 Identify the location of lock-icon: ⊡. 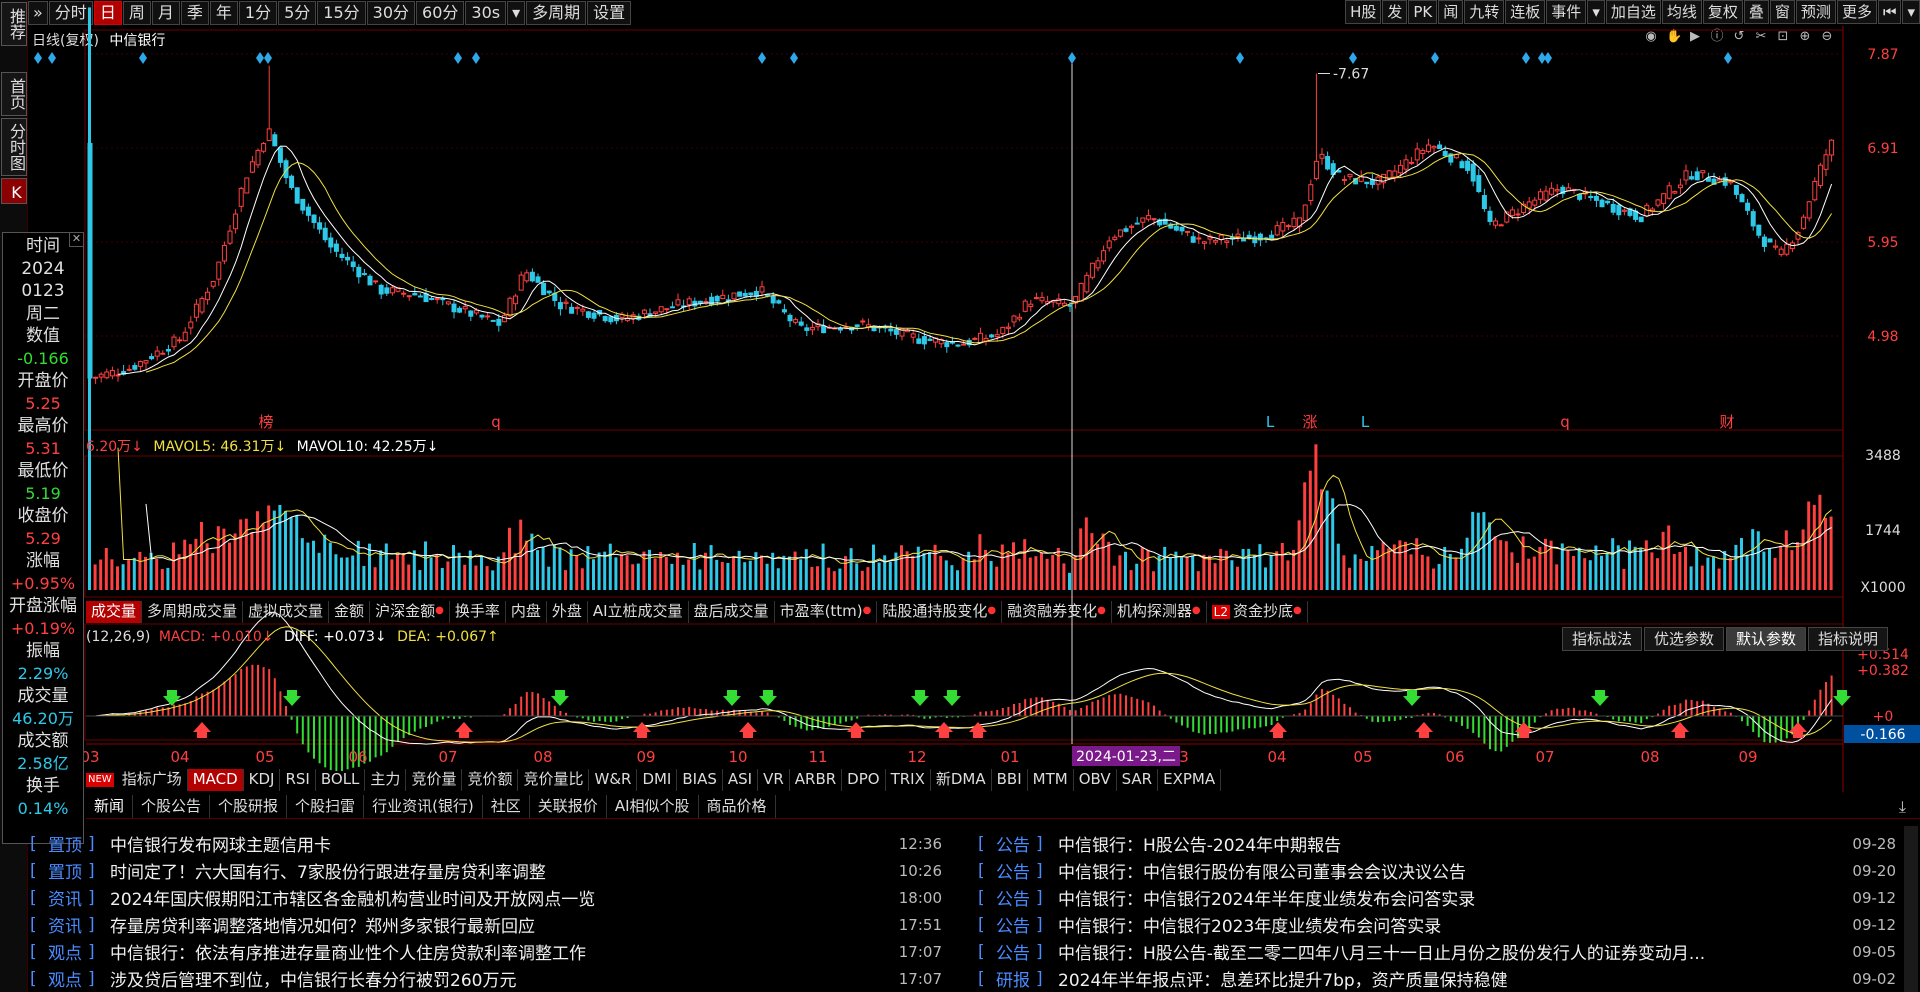
(1783, 37).